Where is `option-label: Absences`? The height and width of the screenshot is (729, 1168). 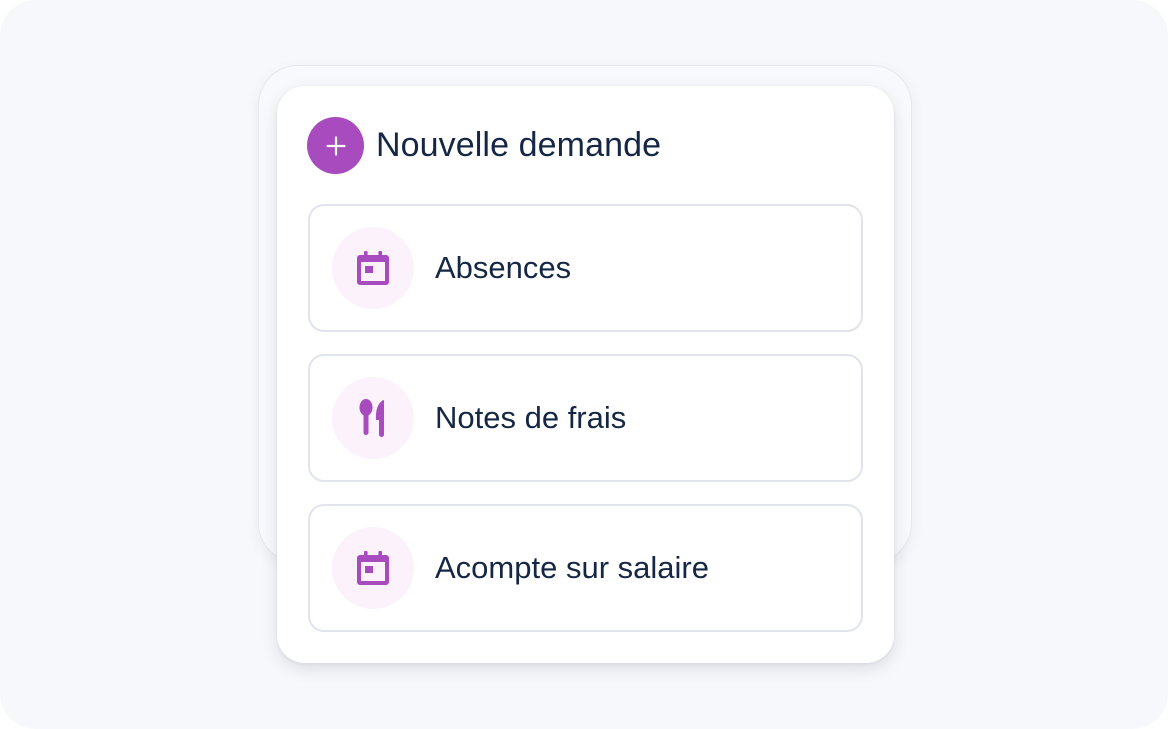
option-label: Absences is located at coordinates (503, 267).